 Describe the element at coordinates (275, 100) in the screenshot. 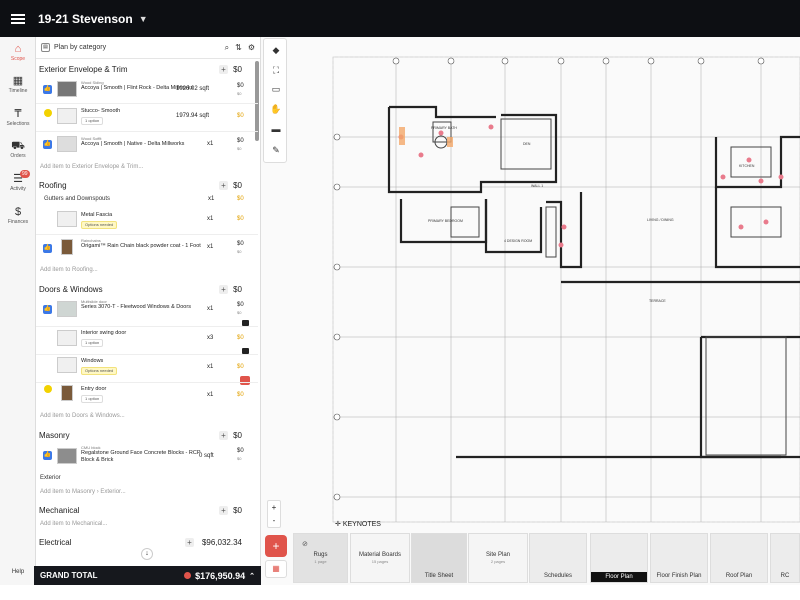

I see `drawing-toolbar: ◆ ⛶ ▭ ✋ ▬ ✎` at that location.